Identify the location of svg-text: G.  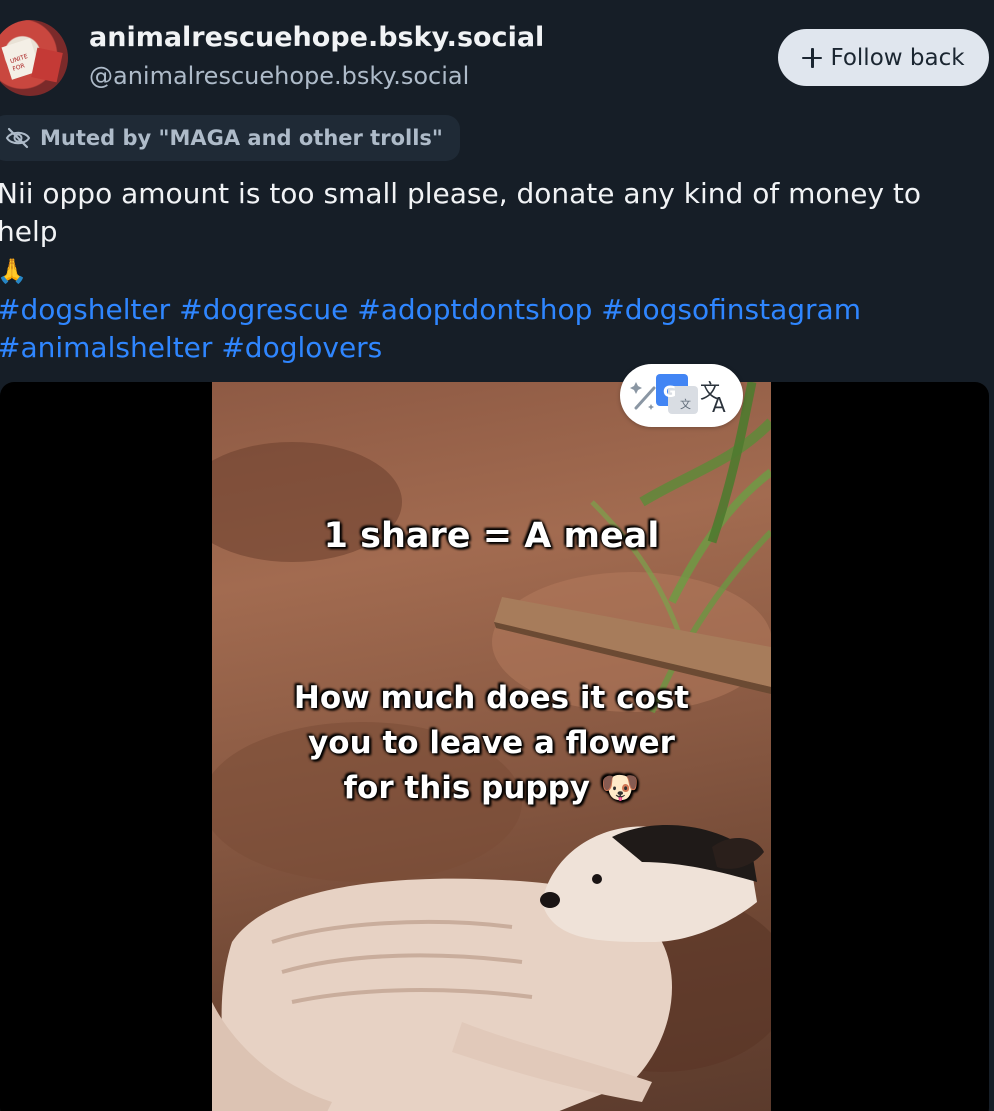
(669, 391).